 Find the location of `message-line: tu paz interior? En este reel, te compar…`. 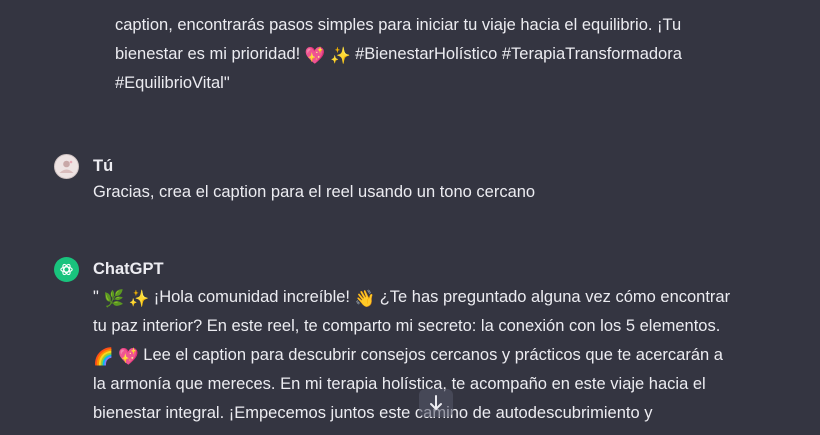

message-line: tu paz interior? En este reel, te compar… is located at coordinates (406, 326).